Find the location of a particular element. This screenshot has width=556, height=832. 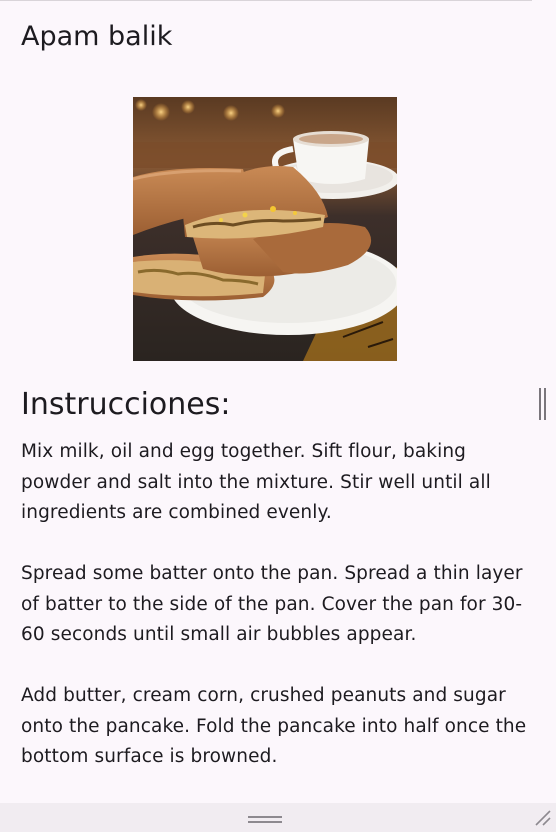

bottom-sheet-bar is located at coordinates (278, 817).